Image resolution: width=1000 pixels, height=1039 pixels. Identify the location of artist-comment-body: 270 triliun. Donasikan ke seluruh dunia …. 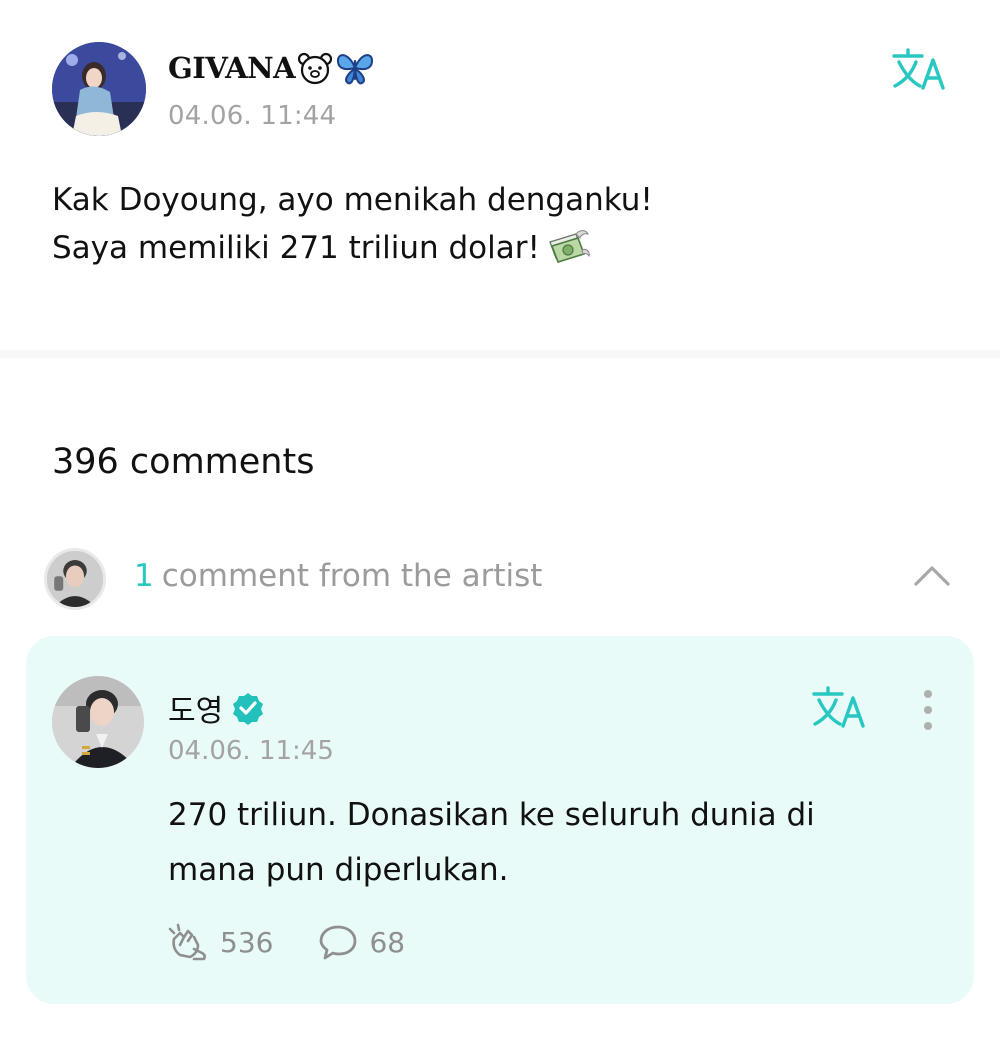
(558, 843).